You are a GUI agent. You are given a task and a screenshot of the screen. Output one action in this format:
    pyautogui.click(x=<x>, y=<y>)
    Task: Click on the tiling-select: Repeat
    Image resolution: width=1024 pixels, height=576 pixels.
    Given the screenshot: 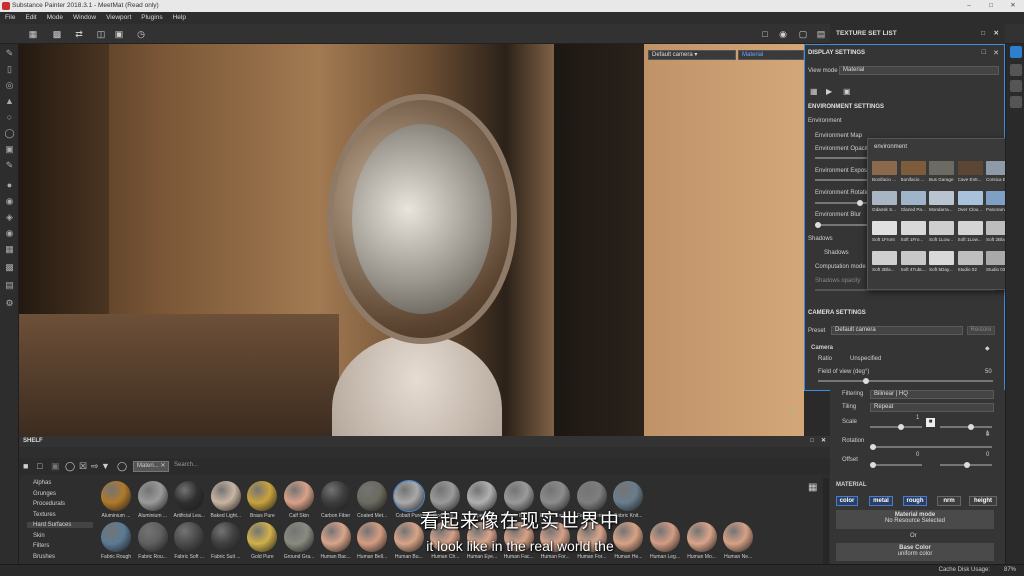 What is the action you would take?
    pyautogui.click(x=932, y=407)
    